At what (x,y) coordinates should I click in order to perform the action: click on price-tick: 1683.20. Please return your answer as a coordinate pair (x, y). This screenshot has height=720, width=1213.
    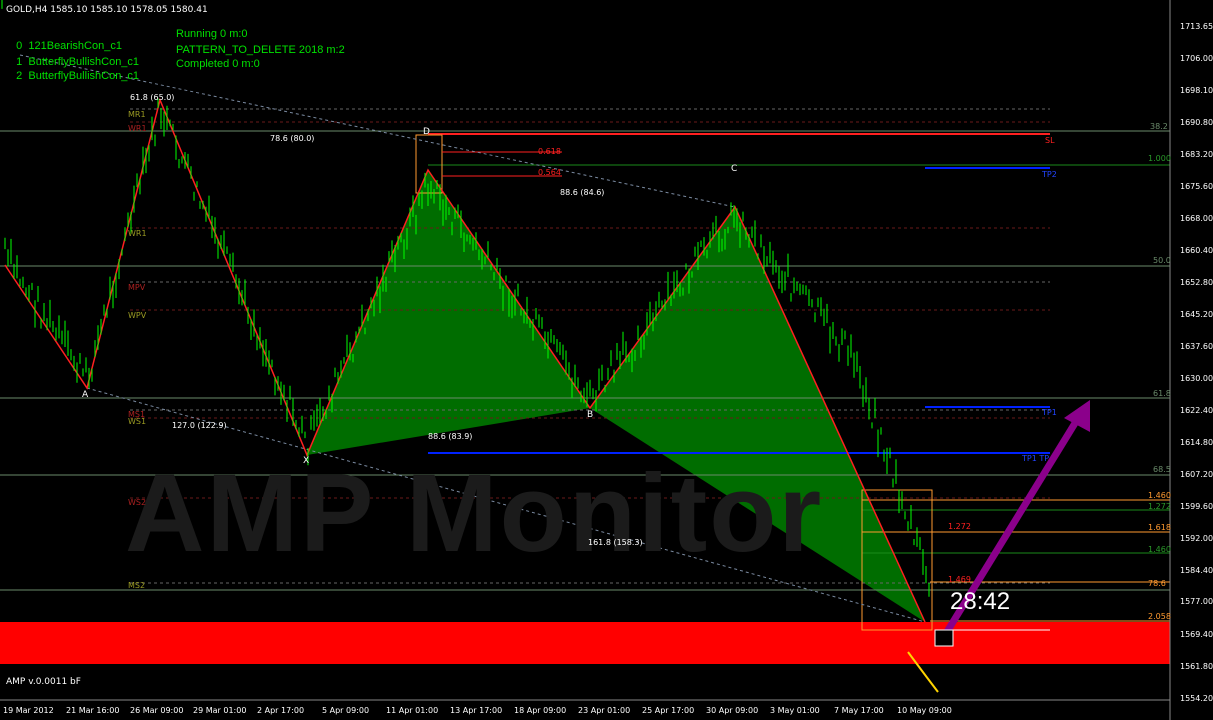
    Looking at the image, I should click on (1196, 154).